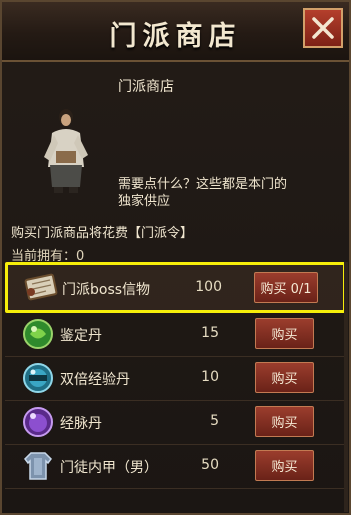 The image size is (351, 515). Describe the element at coordinates (208, 287) in the screenshot. I see `item-price: 100` at that location.